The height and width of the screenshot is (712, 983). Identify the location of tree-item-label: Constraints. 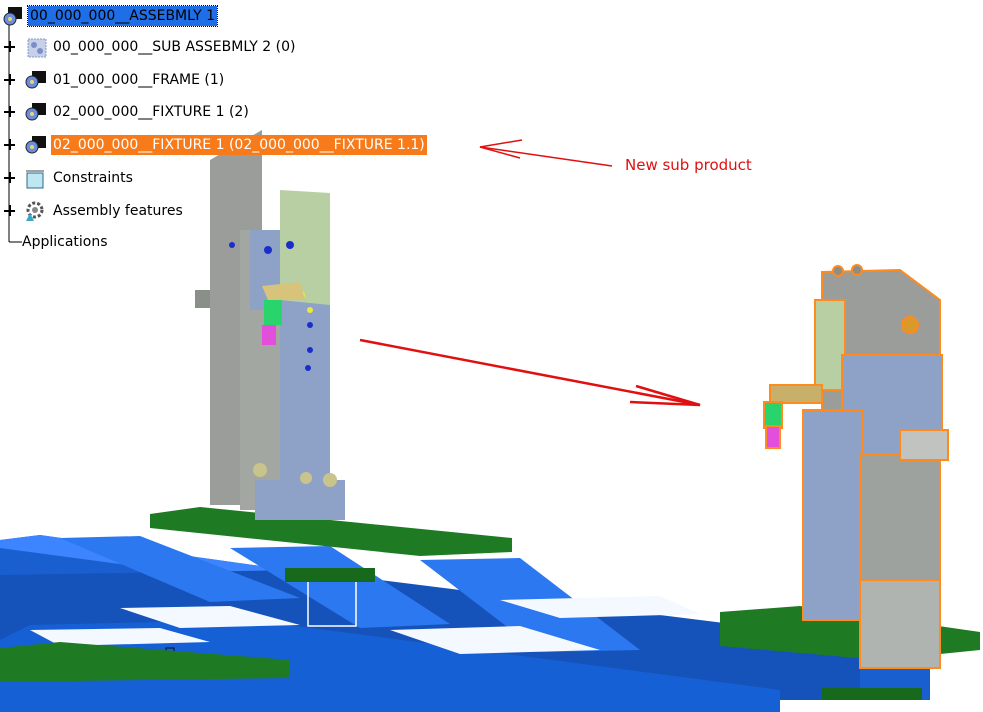
(93, 178).